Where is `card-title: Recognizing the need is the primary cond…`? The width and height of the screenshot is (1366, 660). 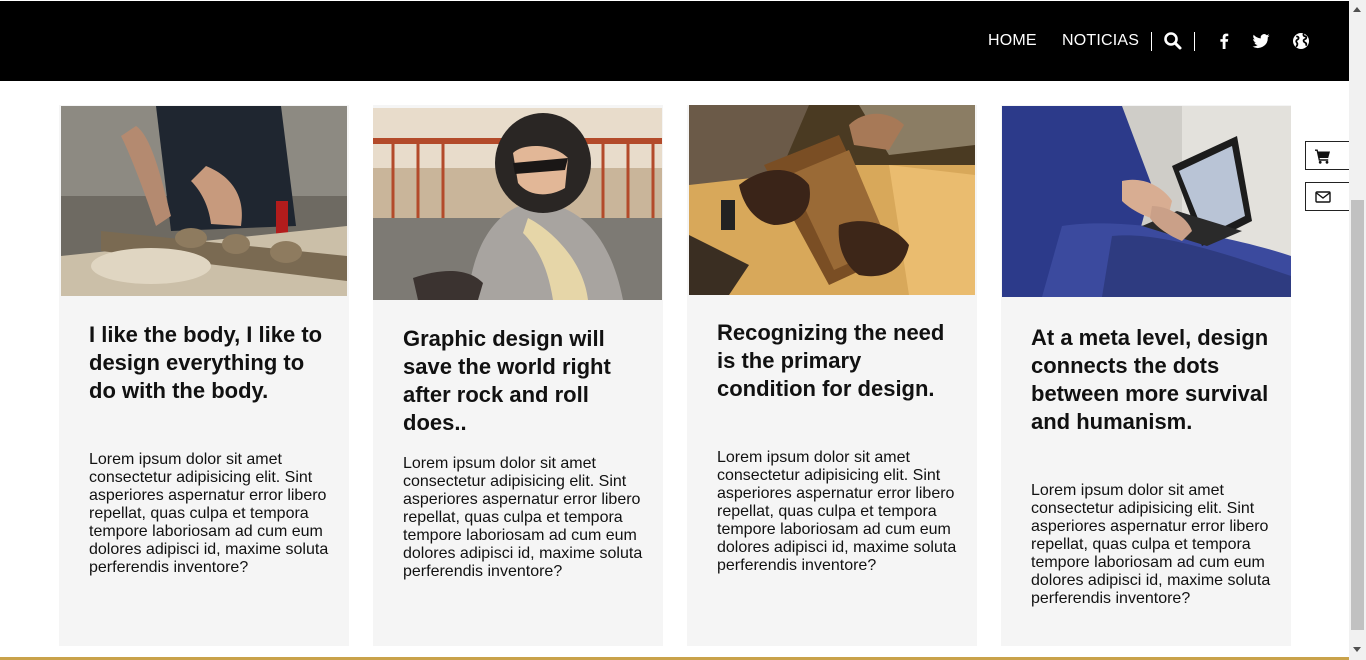
card-title: Recognizing the need is the primary cond… is located at coordinates (837, 361).